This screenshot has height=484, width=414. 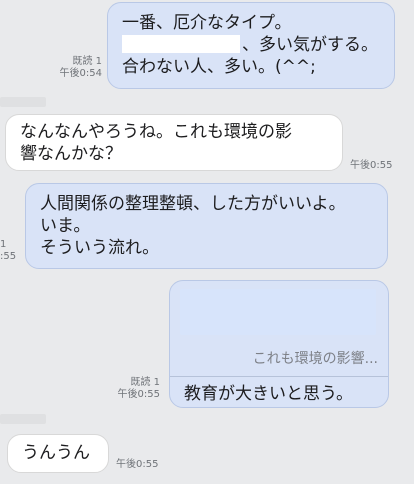 I want to click on message-meta: 1 :55, so click(x=8, y=251).